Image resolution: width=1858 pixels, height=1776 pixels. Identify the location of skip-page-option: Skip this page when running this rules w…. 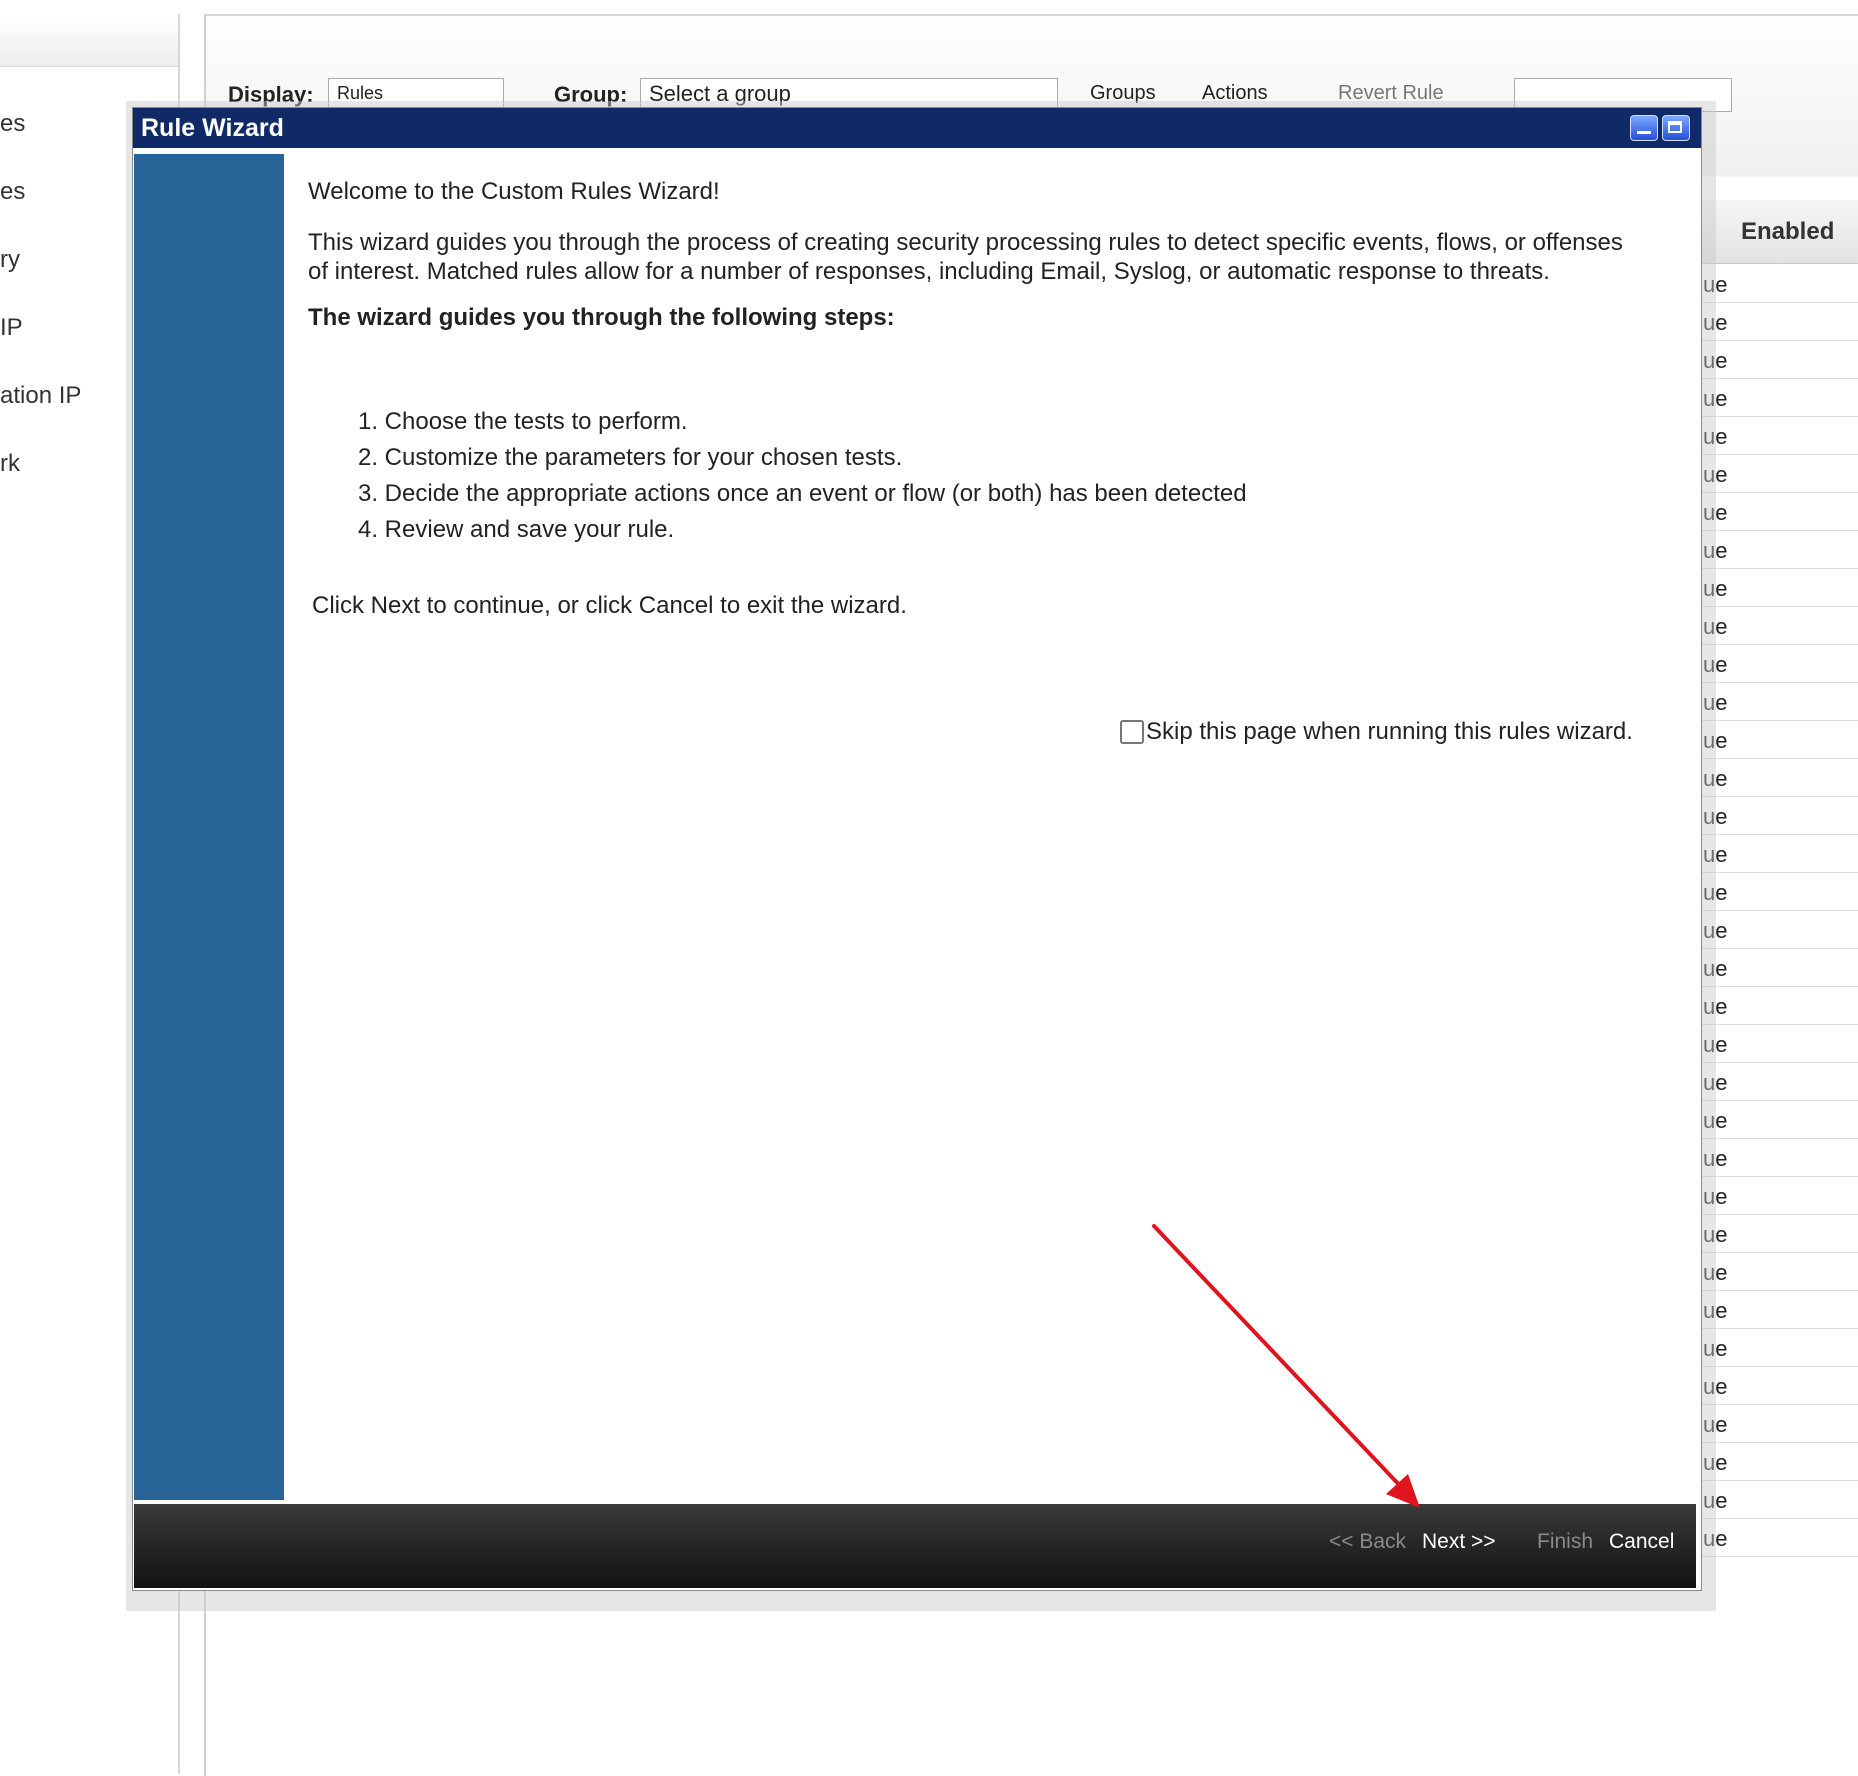
(1376, 733).